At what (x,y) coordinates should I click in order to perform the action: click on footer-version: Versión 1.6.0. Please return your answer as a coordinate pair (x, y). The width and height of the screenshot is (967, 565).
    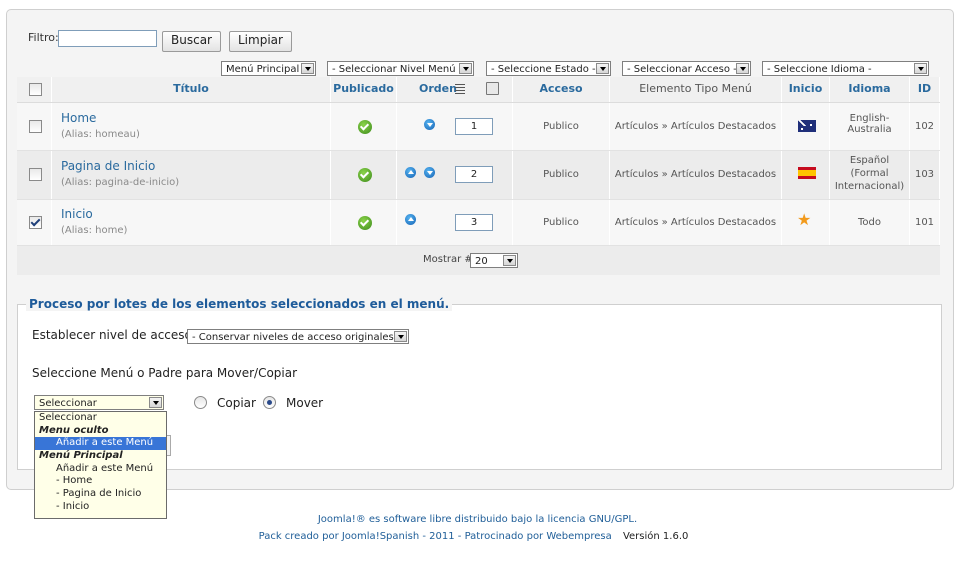
    Looking at the image, I should click on (655, 536).